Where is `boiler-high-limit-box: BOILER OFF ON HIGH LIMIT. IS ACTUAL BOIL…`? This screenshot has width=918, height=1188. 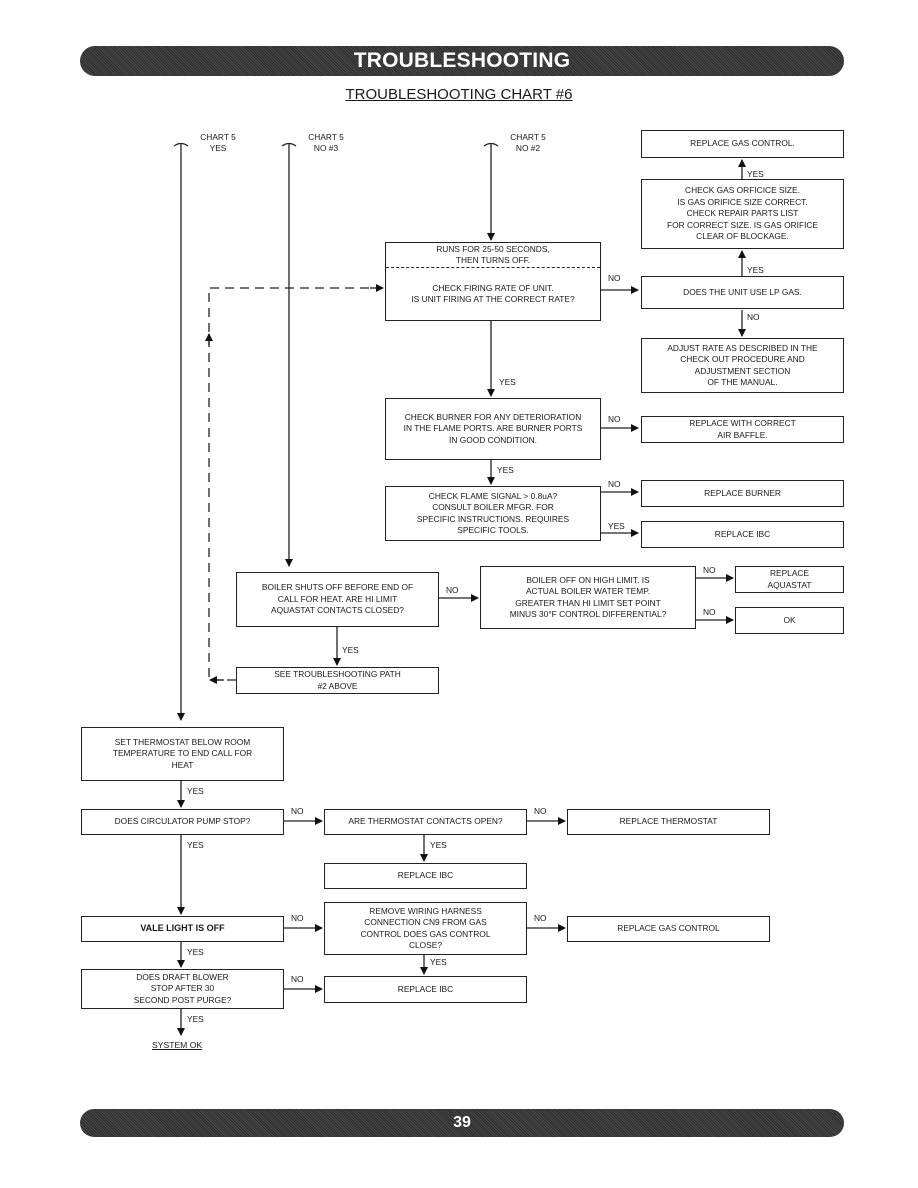
boiler-high-limit-box: BOILER OFF ON HIGH LIMIT. IS ACTUAL BOIL… is located at coordinates (588, 597).